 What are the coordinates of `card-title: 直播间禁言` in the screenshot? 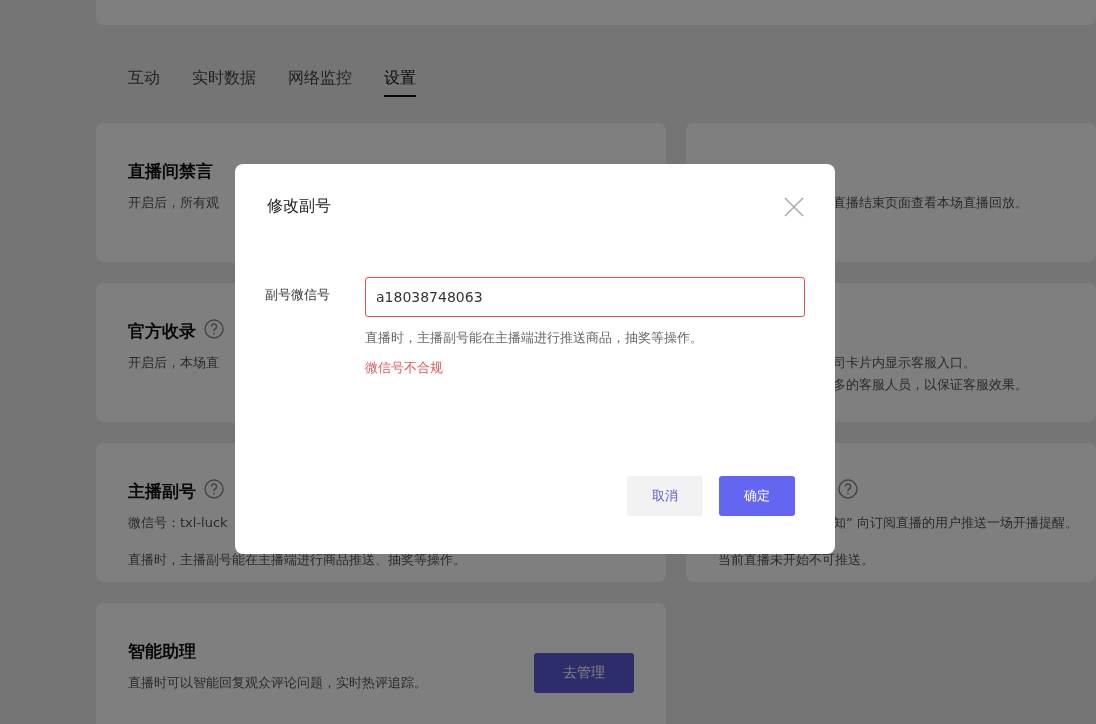 It's located at (170, 171).